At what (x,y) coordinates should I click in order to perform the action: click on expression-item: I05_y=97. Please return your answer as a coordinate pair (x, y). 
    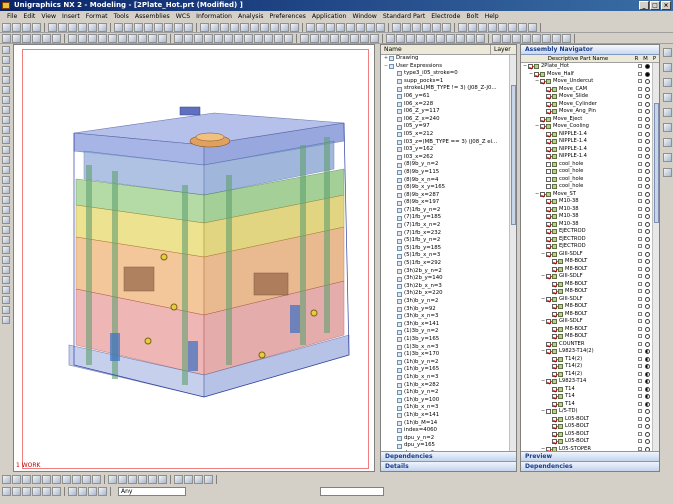
    Looking at the image, I should click on (448, 127).